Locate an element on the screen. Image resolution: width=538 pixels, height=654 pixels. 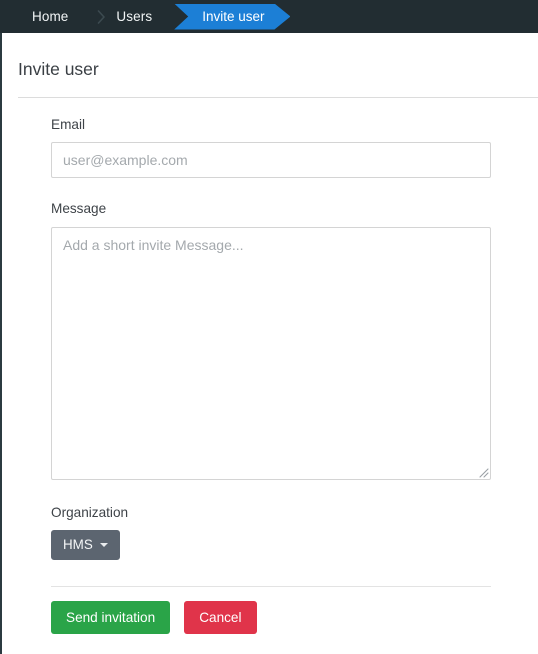
breadcrumb: Home Users Invite user is located at coordinates (145, 16).